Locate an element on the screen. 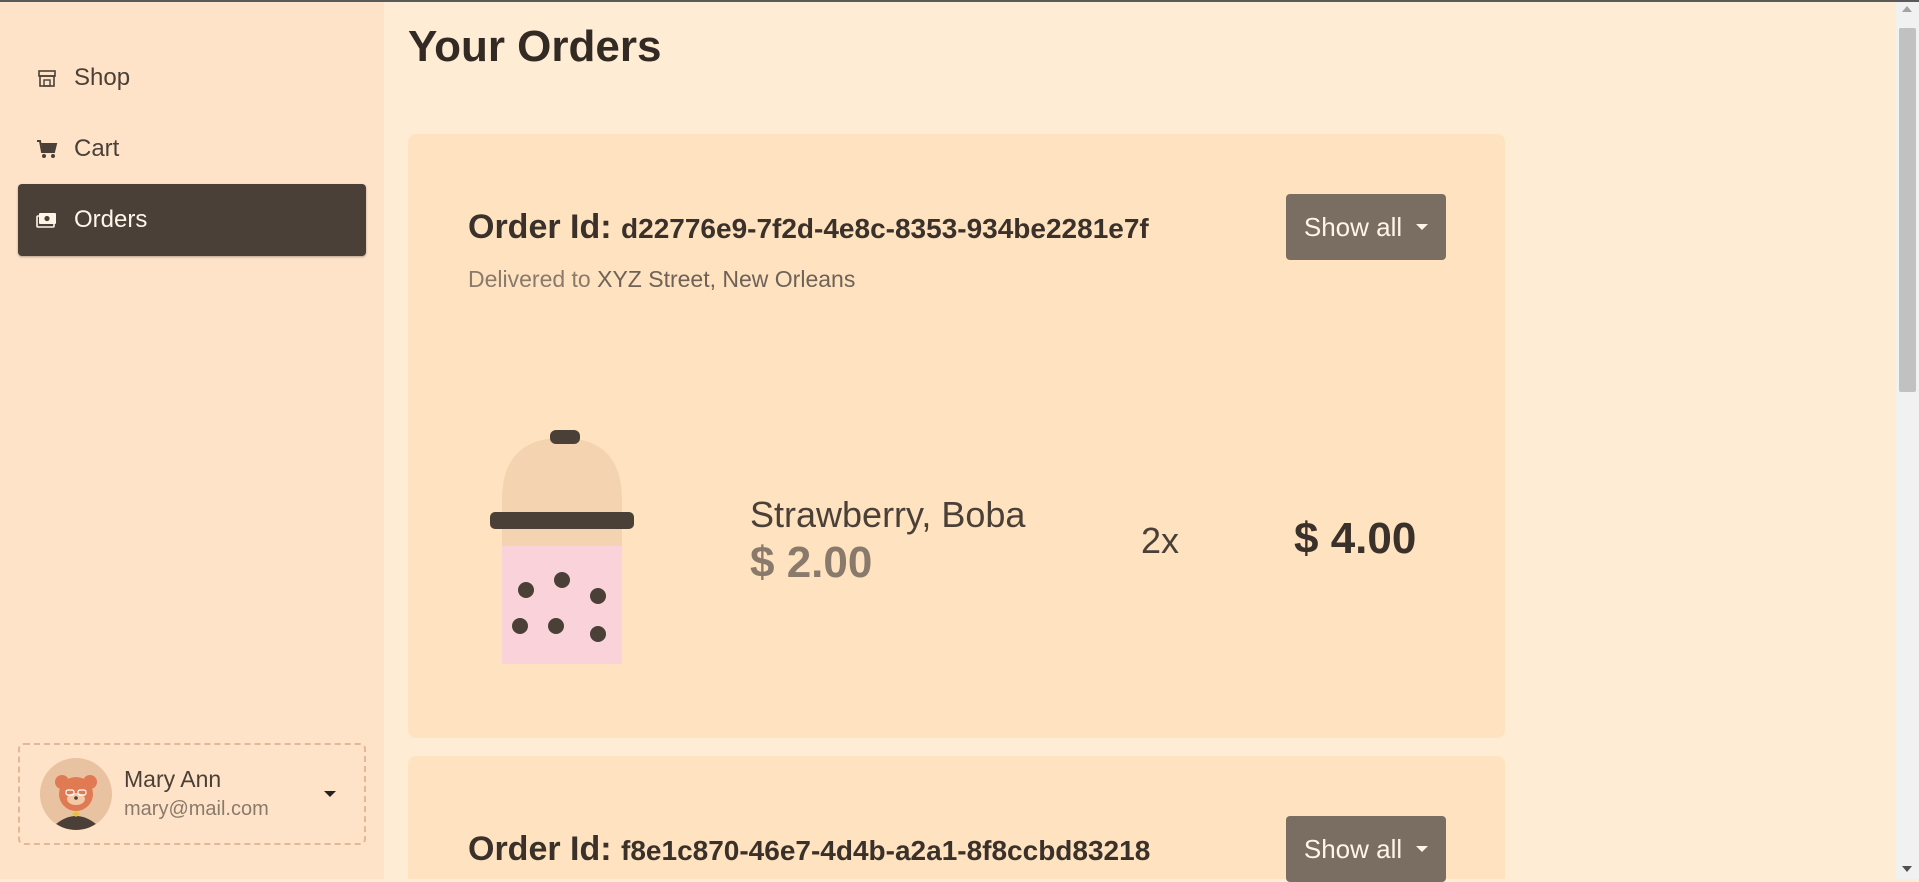  delivered-prefix: Delivered to is located at coordinates (529, 279).